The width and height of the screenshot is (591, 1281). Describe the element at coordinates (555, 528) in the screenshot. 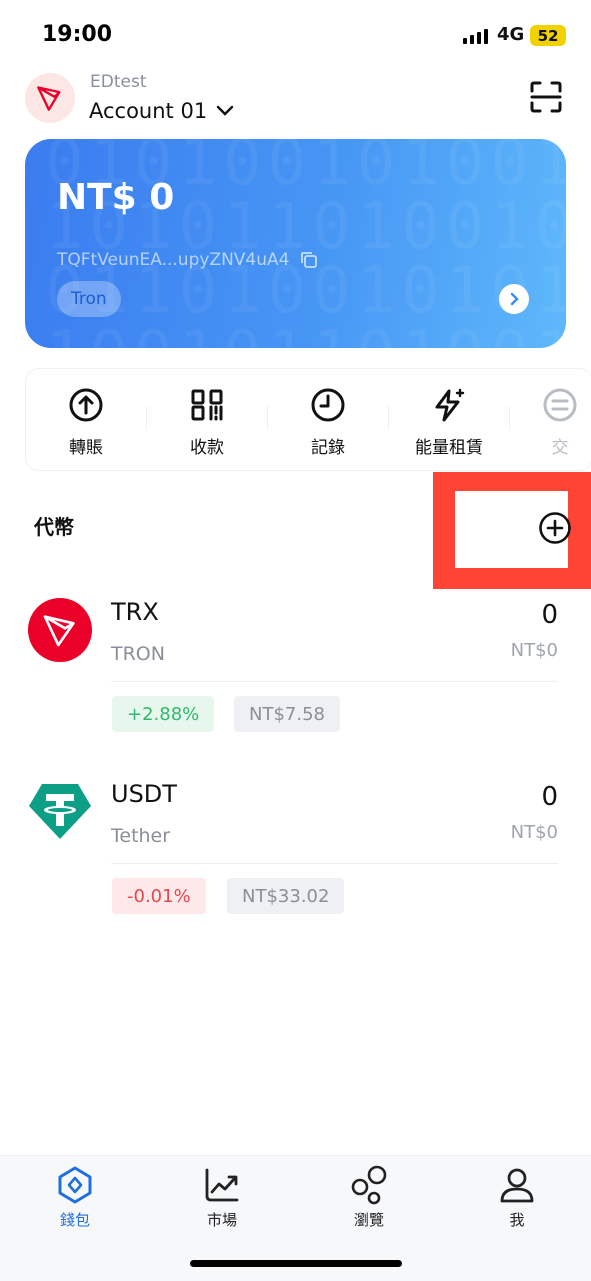

I see `add-token-icon` at that location.